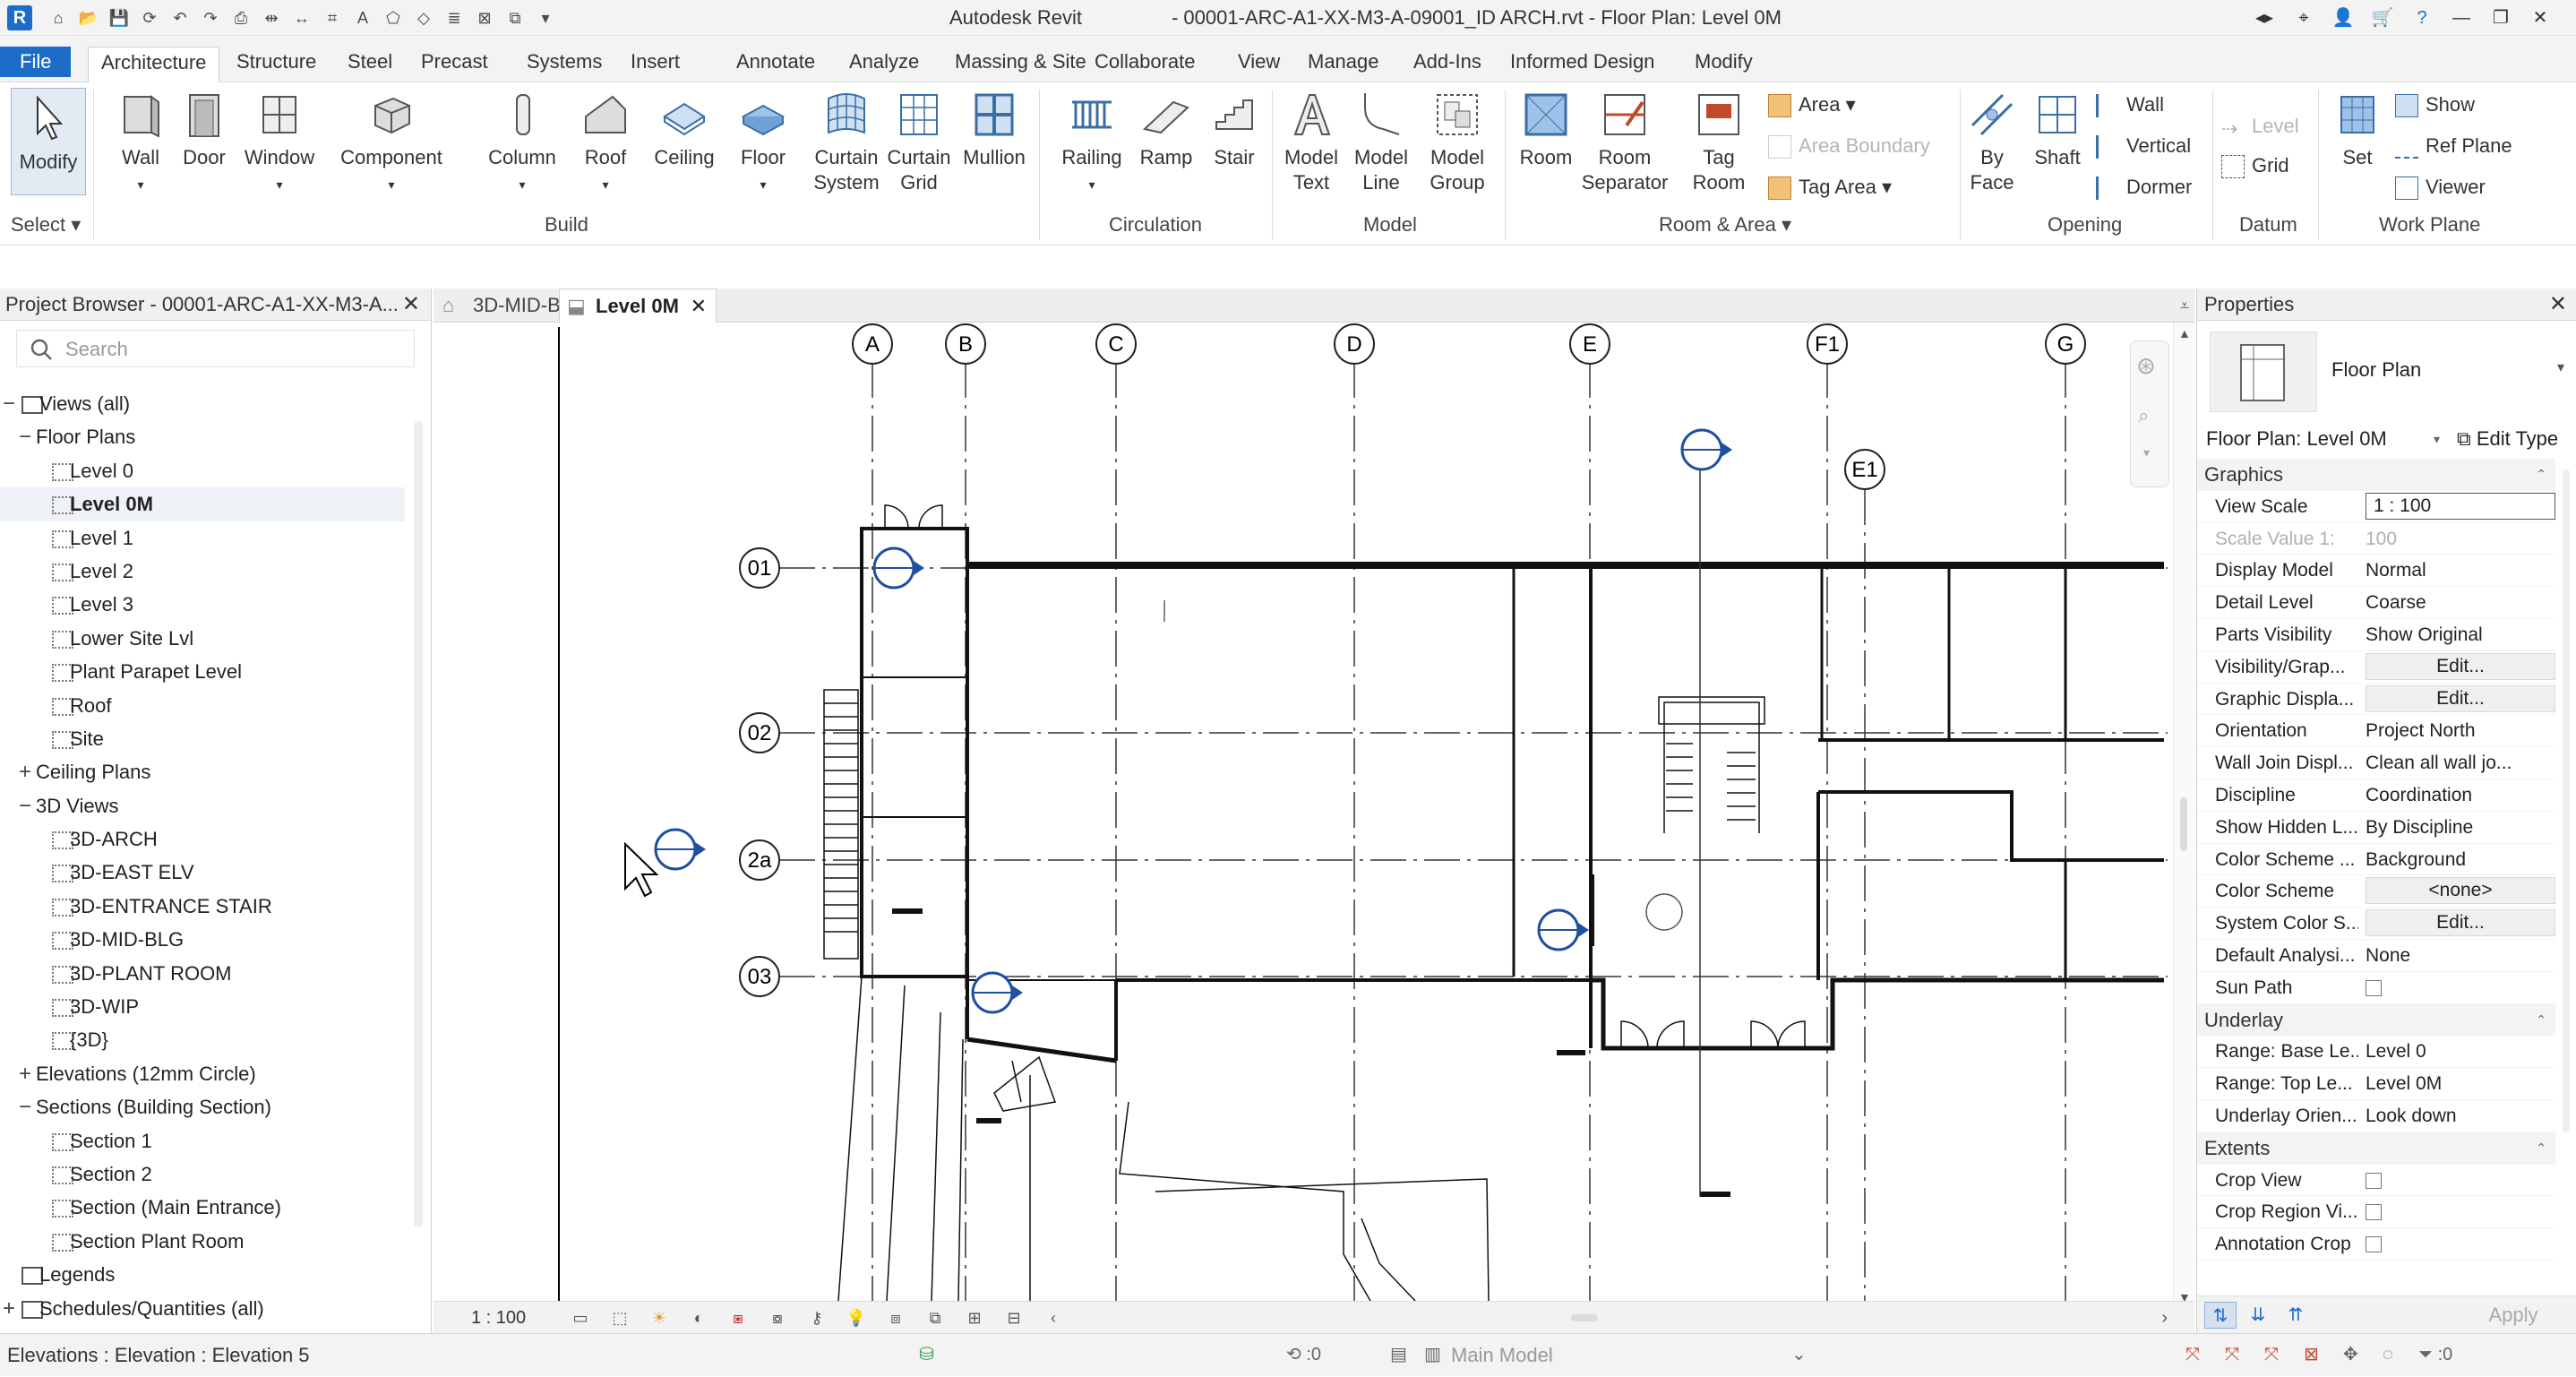  I want to click on tag-room-button: Tag Room, so click(1719, 142).